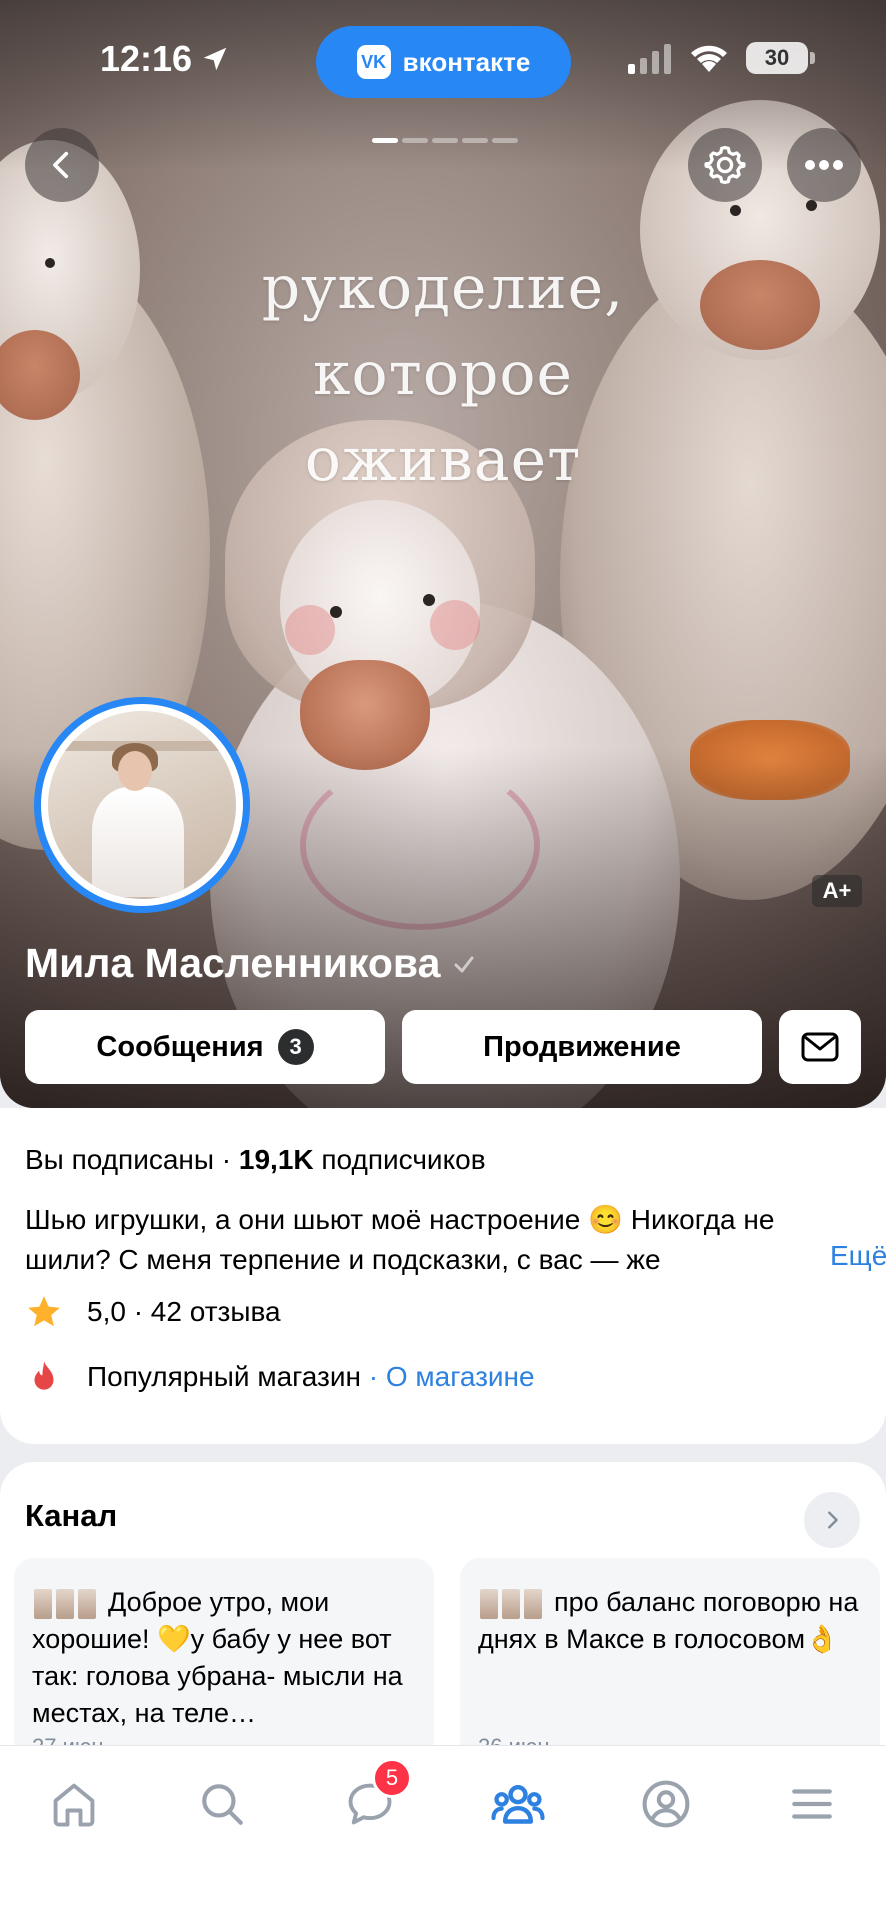 Image resolution: width=886 pixels, height=1920 pixels. I want to click on tab-friends, so click(518, 1804).